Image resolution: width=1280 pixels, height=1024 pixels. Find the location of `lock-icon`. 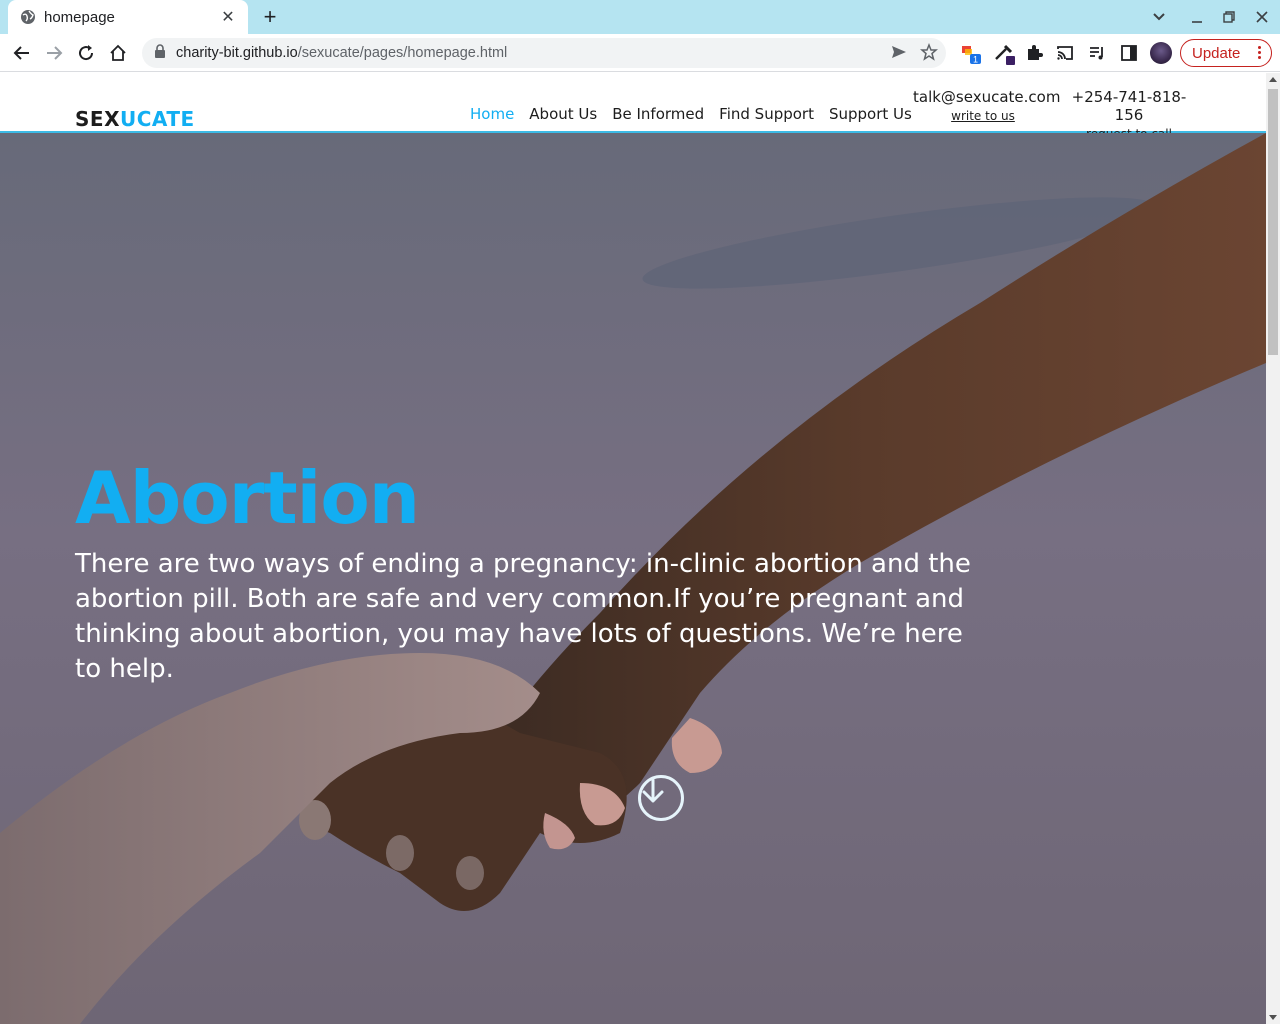

lock-icon is located at coordinates (160, 53).